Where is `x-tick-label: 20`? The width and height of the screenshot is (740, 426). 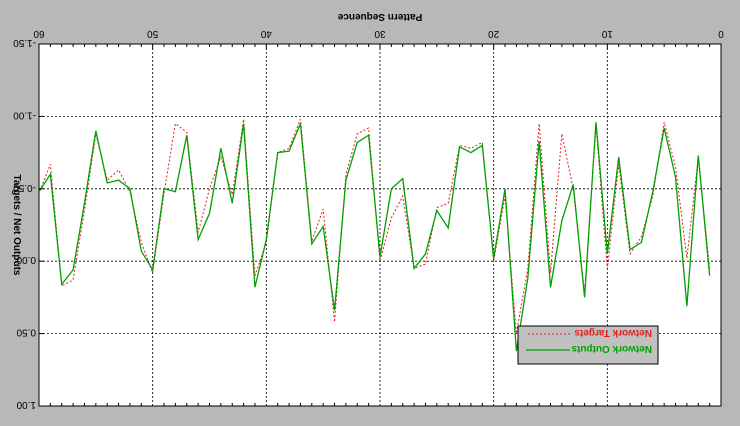 x-tick-label: 20 is located at coordinates (494, 33).